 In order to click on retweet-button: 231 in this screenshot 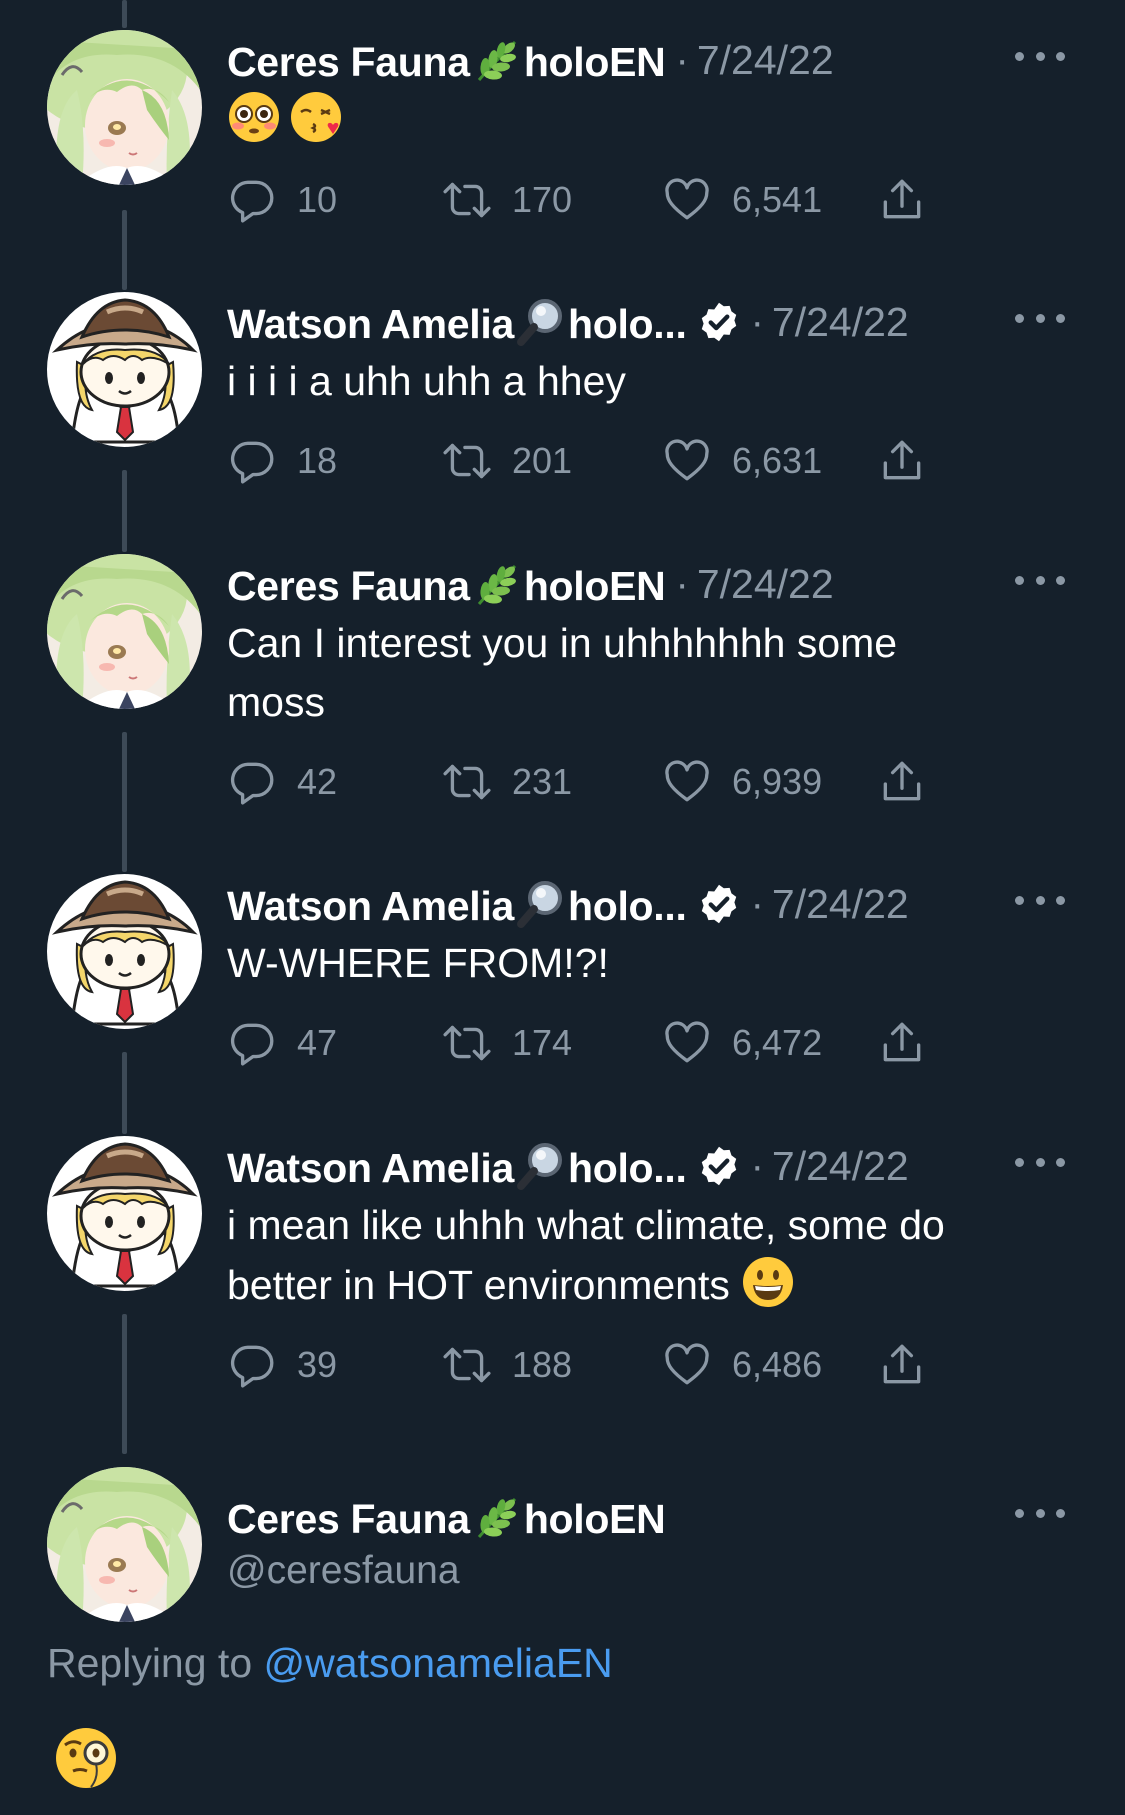, I will do `click(507, 782)`.